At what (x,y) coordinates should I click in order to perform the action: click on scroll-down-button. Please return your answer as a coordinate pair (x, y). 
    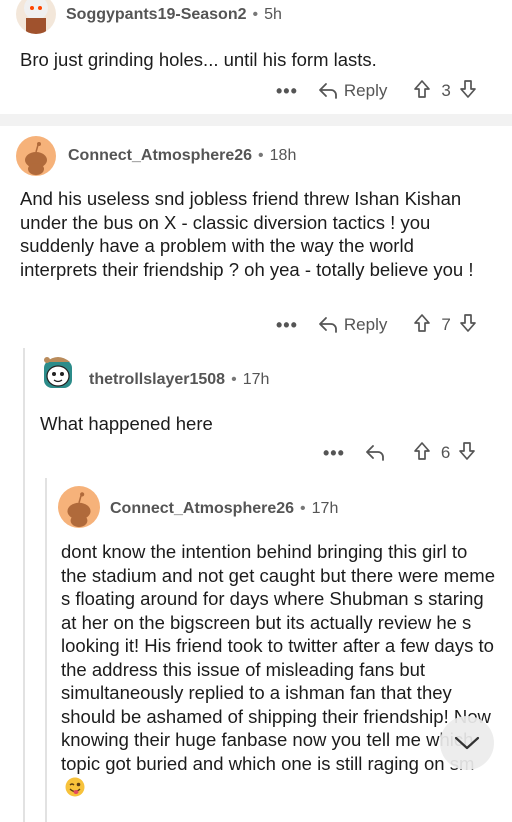
    Looking at the image, I should click on (467, 743).